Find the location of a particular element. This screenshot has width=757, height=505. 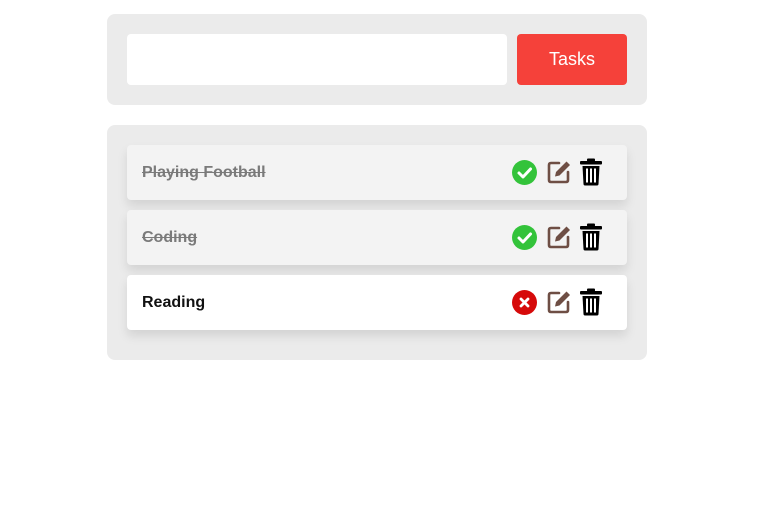

task-input-panel: Tasks is located at coordinates (377, 59).